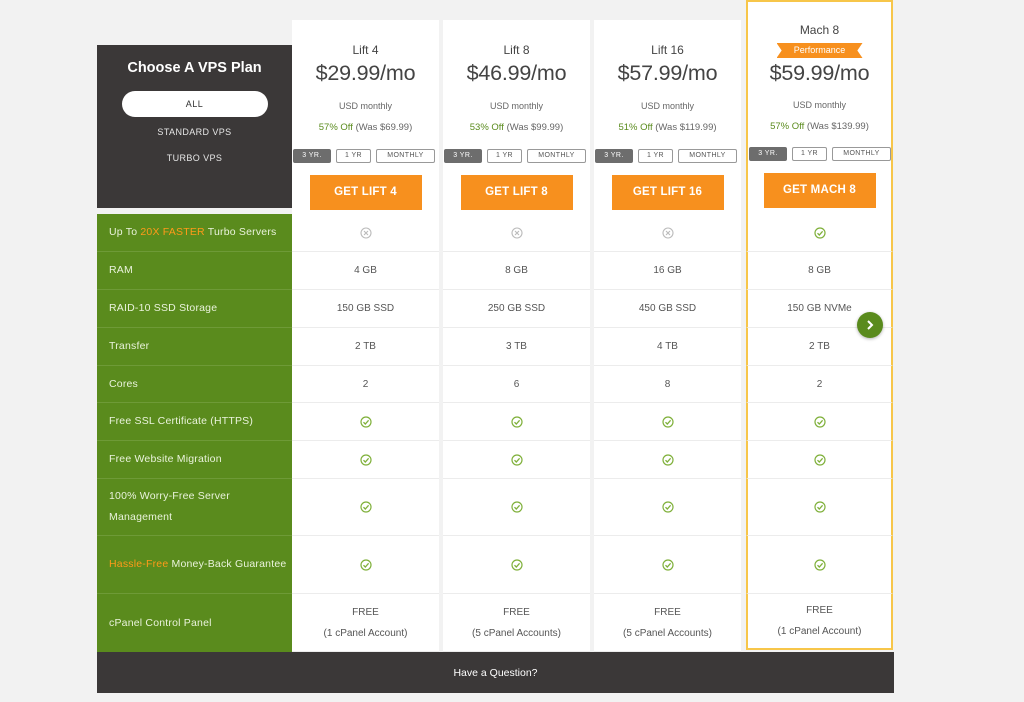  I want to click on get-plan-button: GET MACH 8, so click(819, 190).